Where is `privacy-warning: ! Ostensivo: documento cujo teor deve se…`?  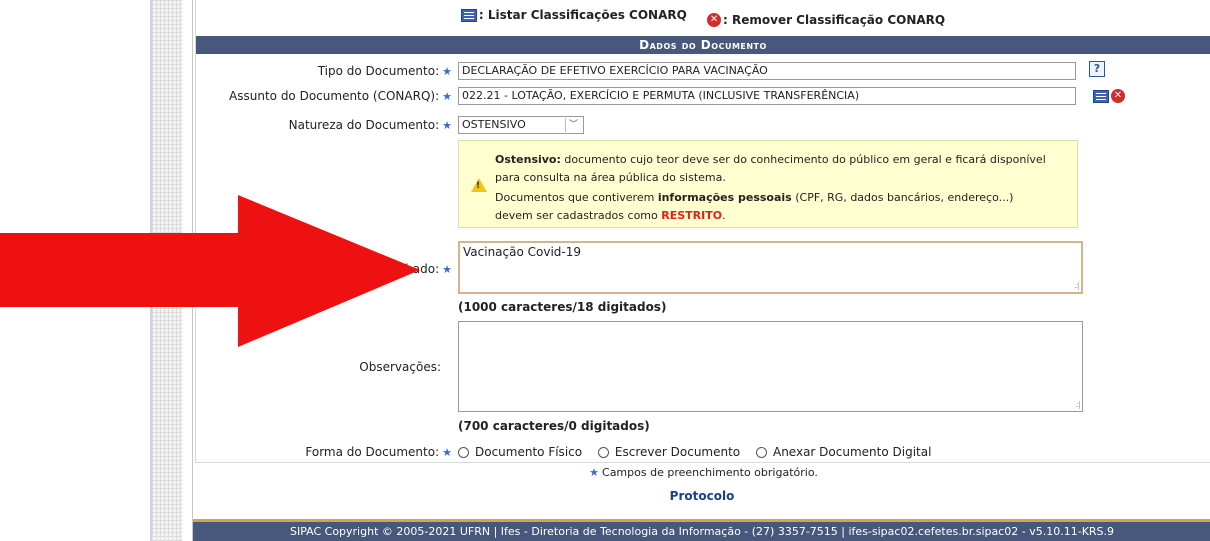 privacy-warning: ! Ostensivo: documento cujo teor deve se… is located at coordinates (768, 184).